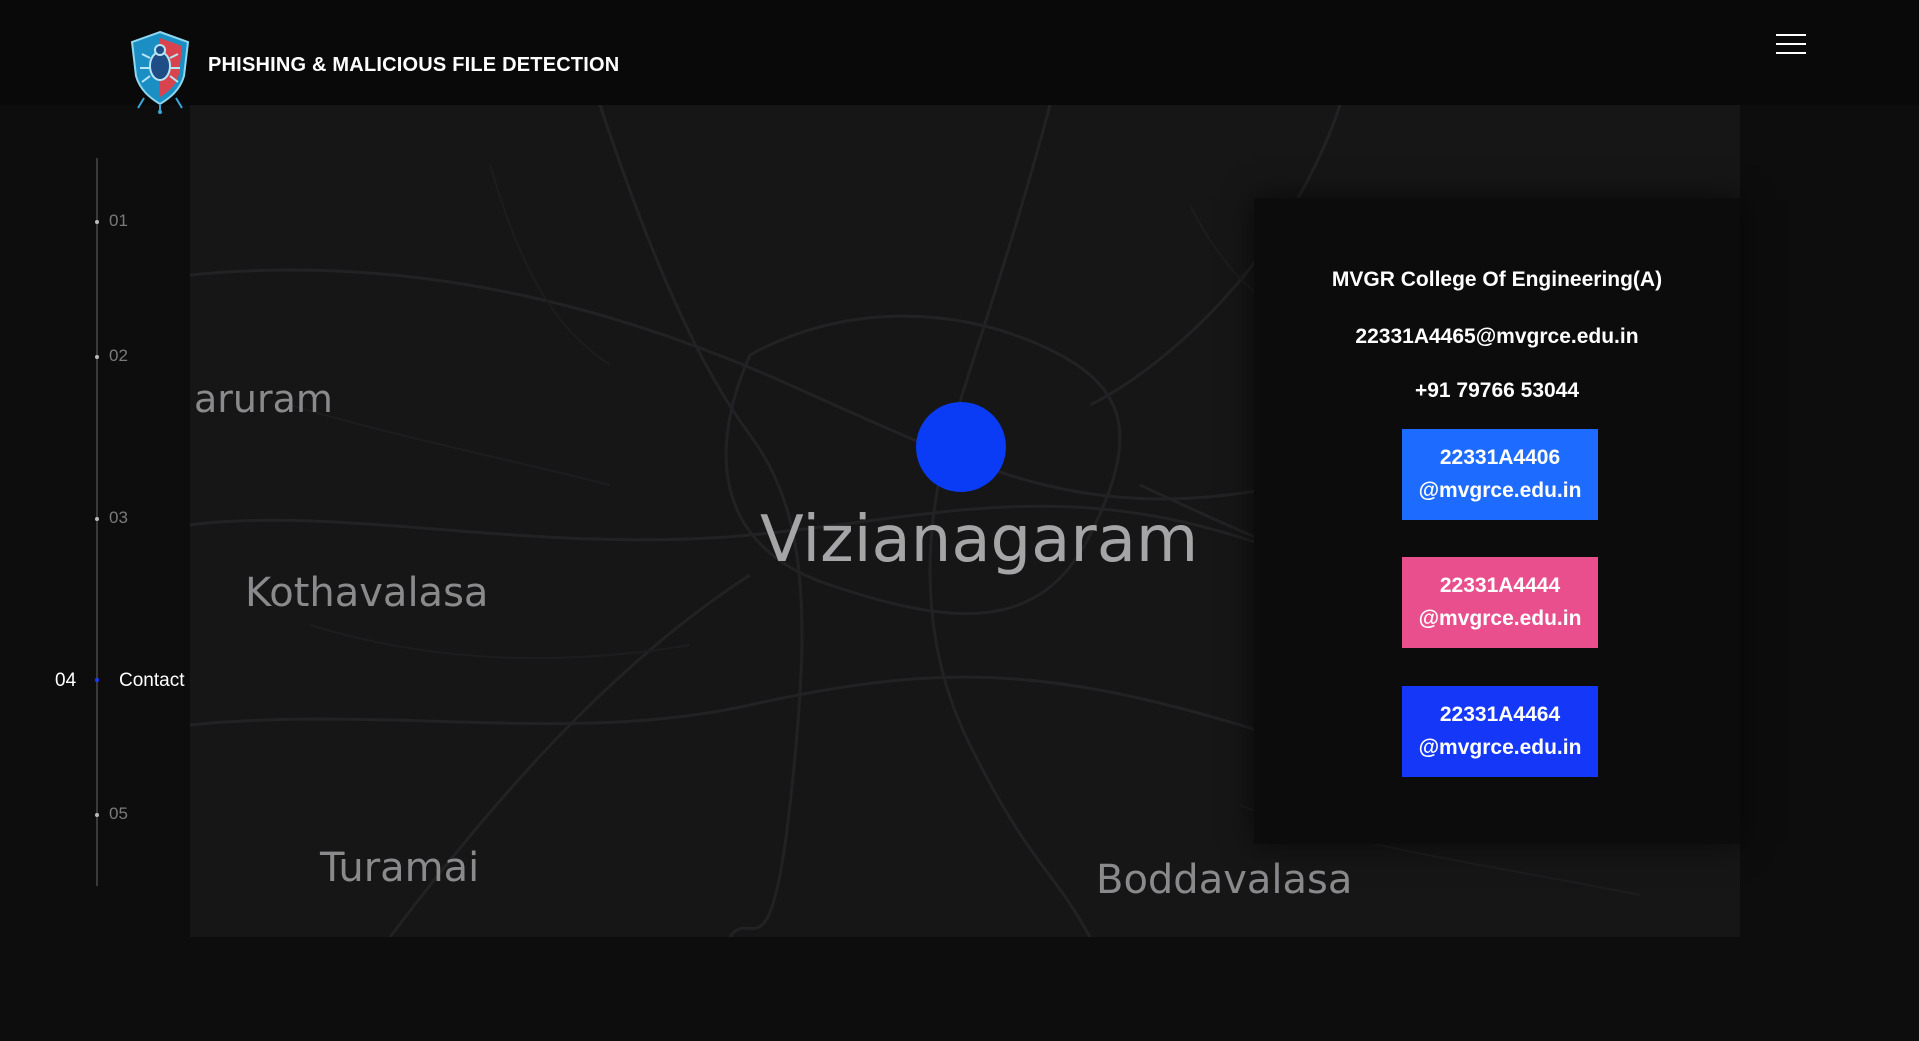  What do you see at coordinates (1500, 457) in the screenshot?
I see `email-button-id: 22331A4406` at bounding box center [1500, 457].